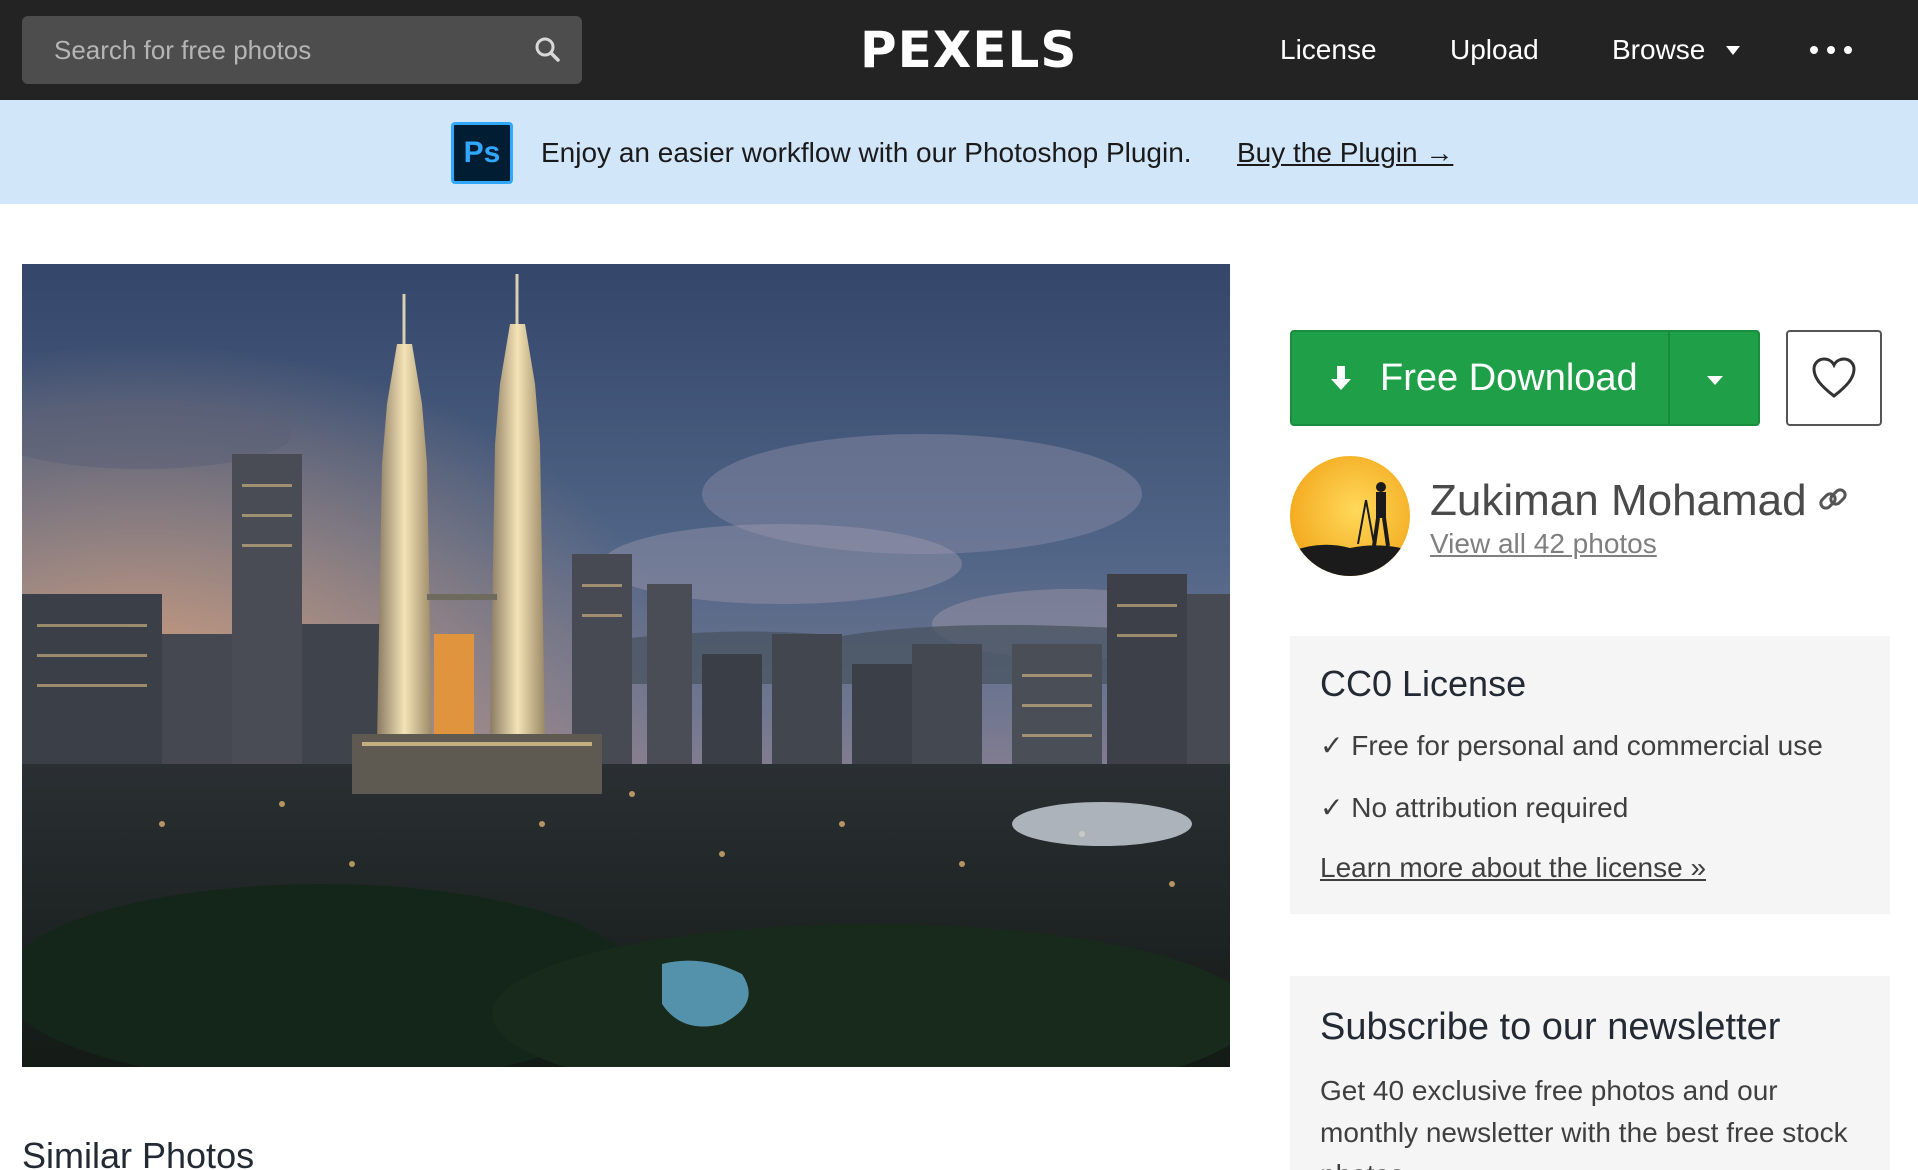 The image size is (1918, 1170). I want to click on like-button, so click(1834, 378).